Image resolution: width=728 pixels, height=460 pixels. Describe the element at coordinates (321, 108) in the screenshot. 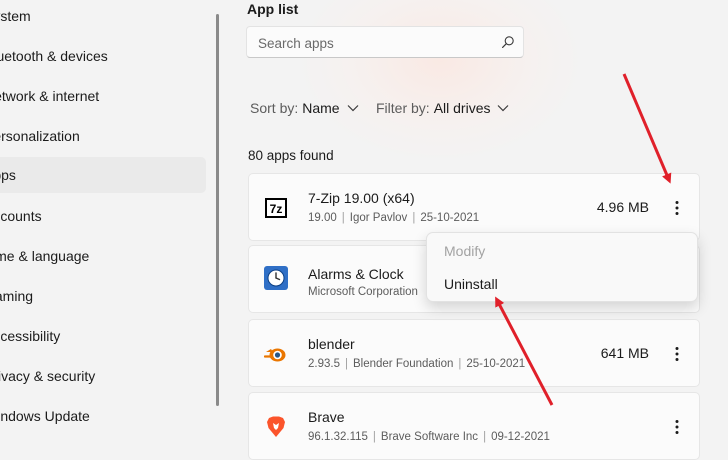

I see `sort-value: Name` at that location.